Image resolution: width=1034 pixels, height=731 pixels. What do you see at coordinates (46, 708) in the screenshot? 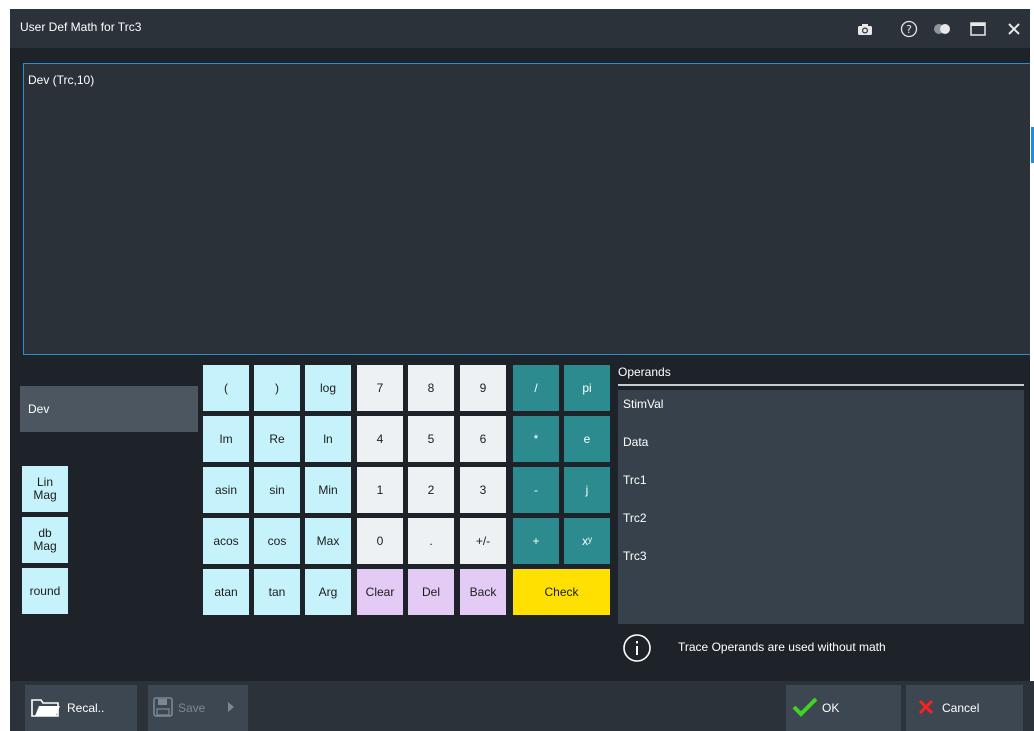
I see `folder-icon` at bounding box center [46, 708].